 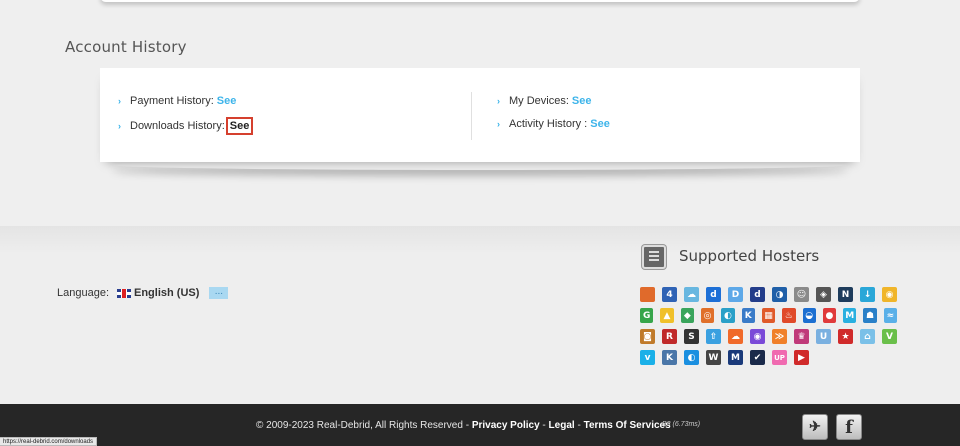 I want to click on hoster-11-icon: ↓, so click(x=867, y=294).